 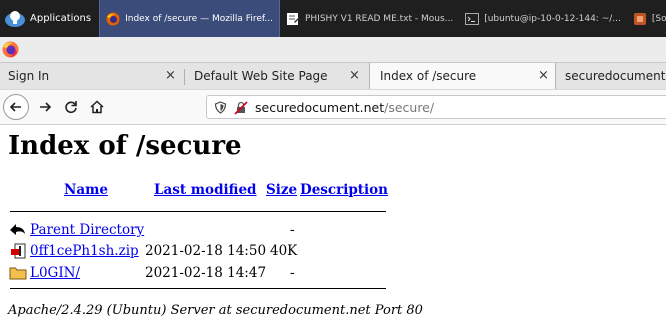 What do you see at coordinates (125, 146) in the screenshot?
I see `page-title: Index of /secure` at bounding box center [125, 146].